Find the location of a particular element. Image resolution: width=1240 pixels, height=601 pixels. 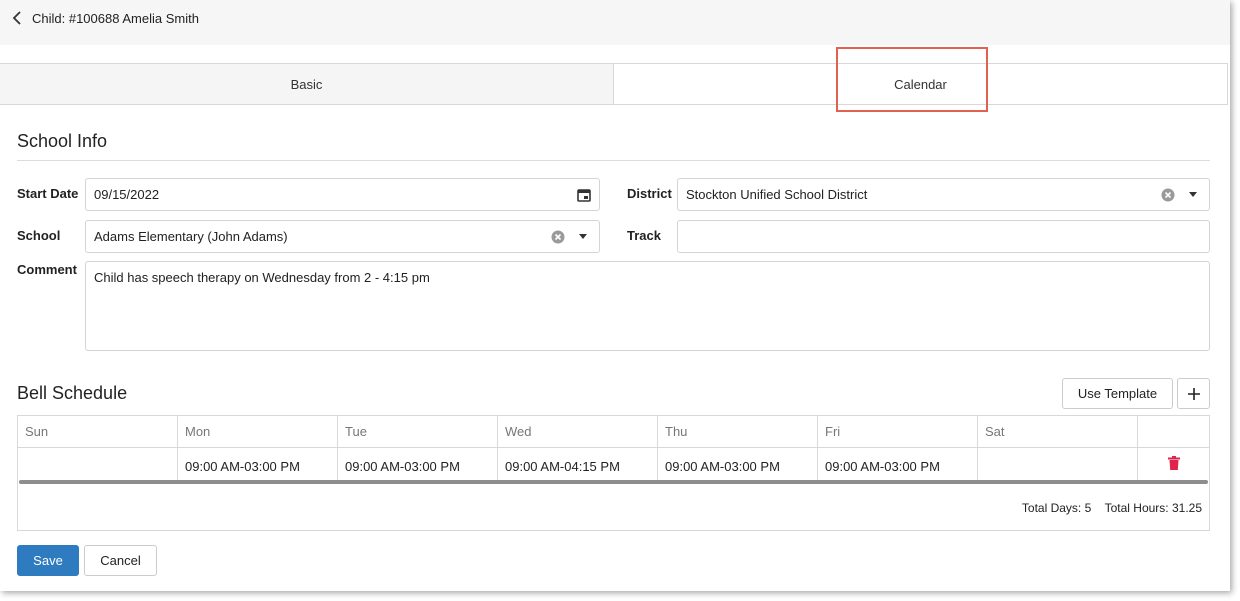

schedule-totals: Total Days: 5 Total Hours: 31.25 is located at coordinates (1112, 508).